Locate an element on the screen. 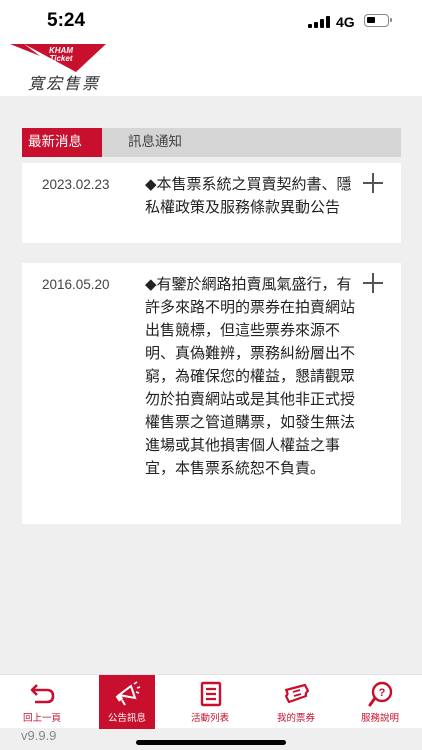 This screenshot has width=422, height=750. brand-title: 寬宏售票 is located at coordinates (64, 83).